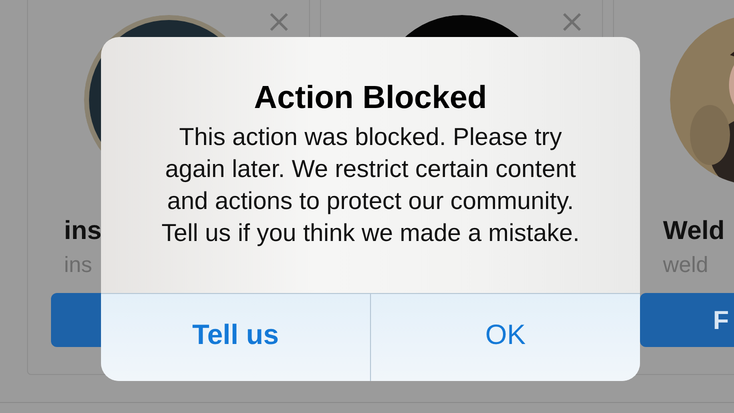 This screenshot has width=734, height=413. Describe the element at coordinates (235, 337) in the screenshot. I see `tell-us-button: Tell us` at that location.